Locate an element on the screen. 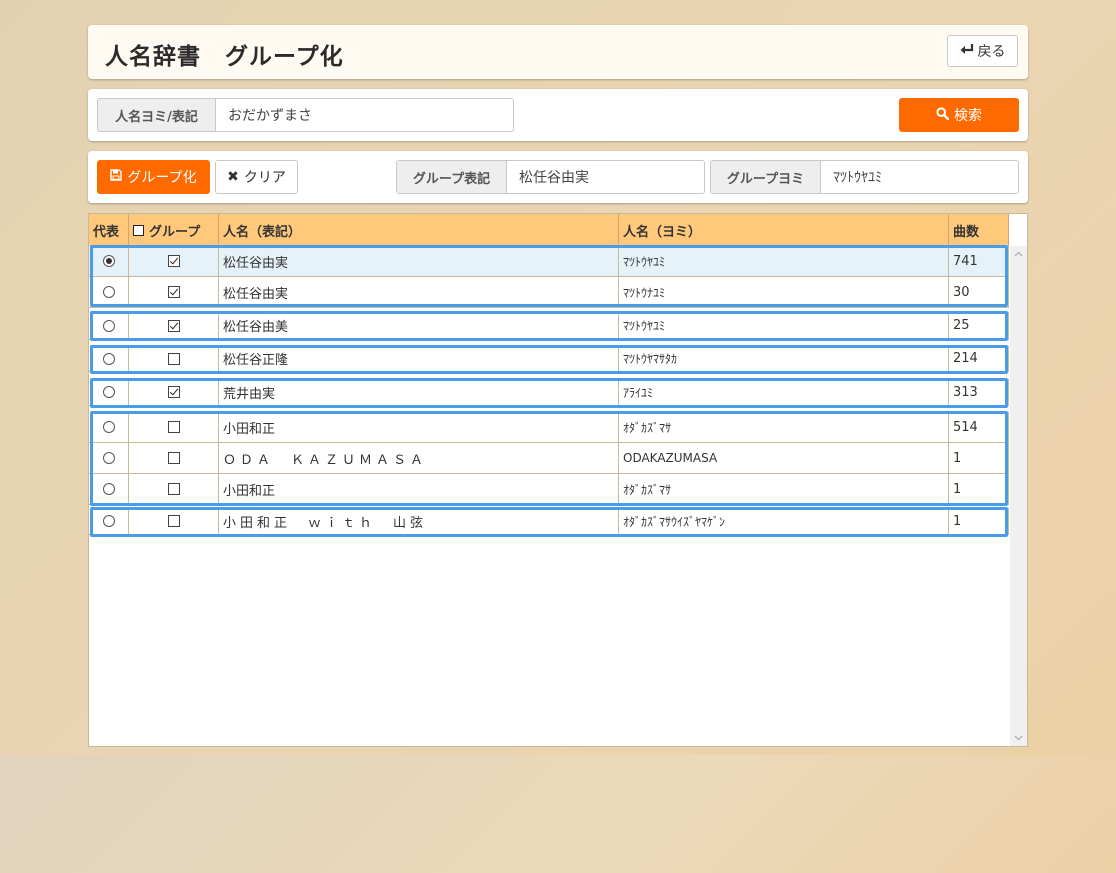 The height and width of the screenshot is (873, 1116). group-reading-label: グループヨミ is located at coordinates (766, 177).